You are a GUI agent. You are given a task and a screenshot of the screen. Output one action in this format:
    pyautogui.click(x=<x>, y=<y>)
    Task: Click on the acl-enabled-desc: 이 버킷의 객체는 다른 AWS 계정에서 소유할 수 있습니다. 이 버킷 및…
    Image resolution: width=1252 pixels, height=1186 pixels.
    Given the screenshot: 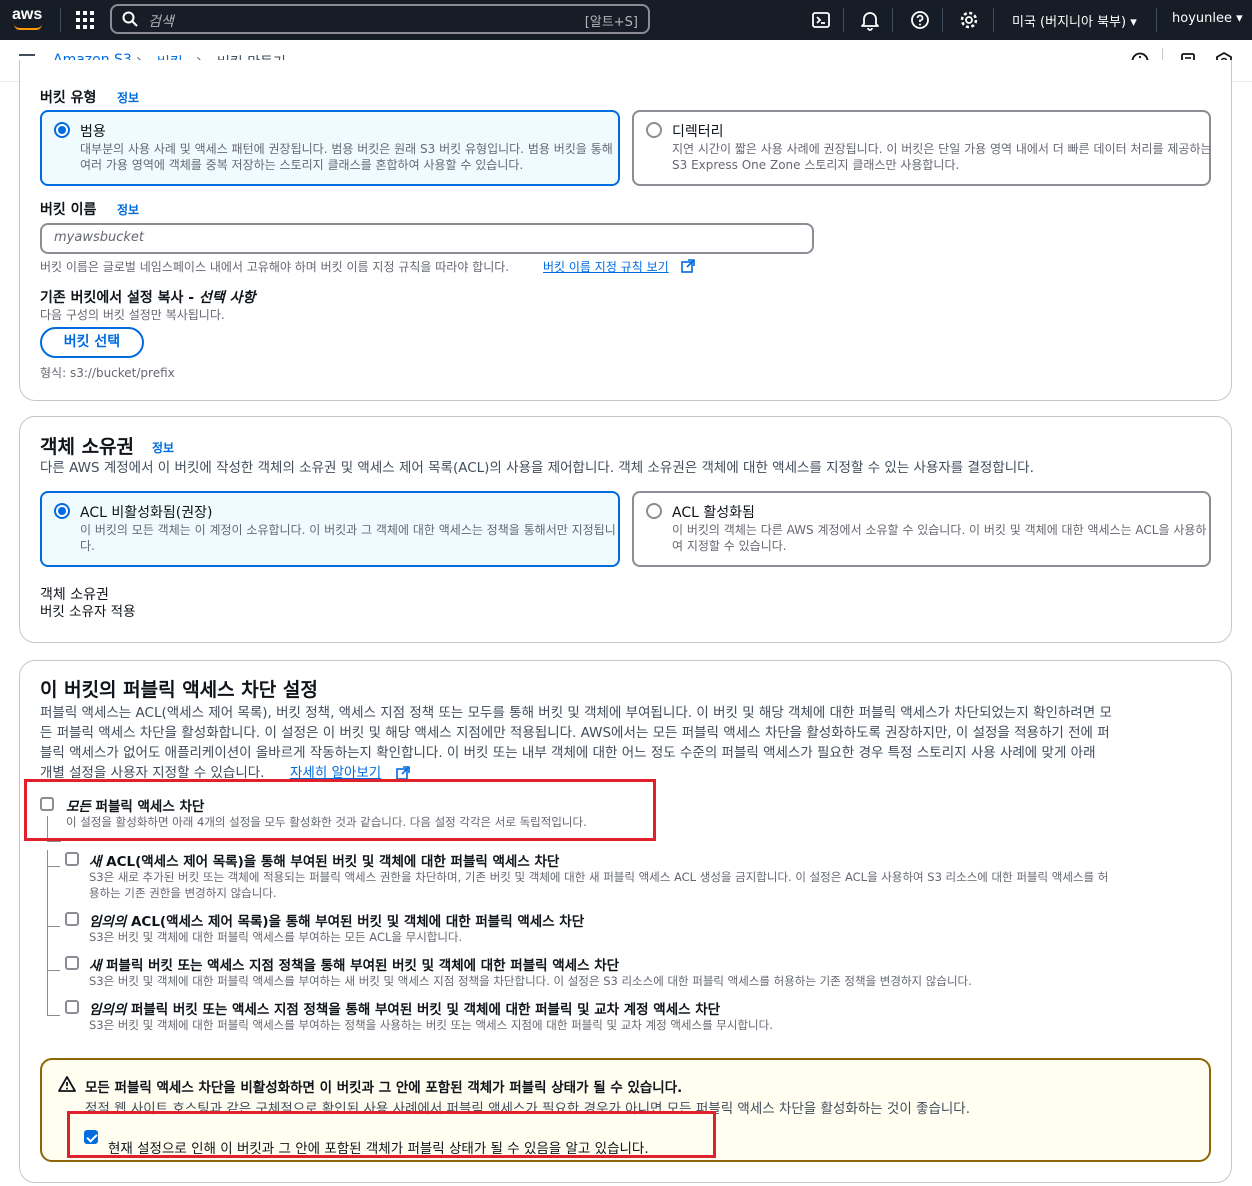 What is the action you would take?
    pyautogui.click(x=939, y=538)
    